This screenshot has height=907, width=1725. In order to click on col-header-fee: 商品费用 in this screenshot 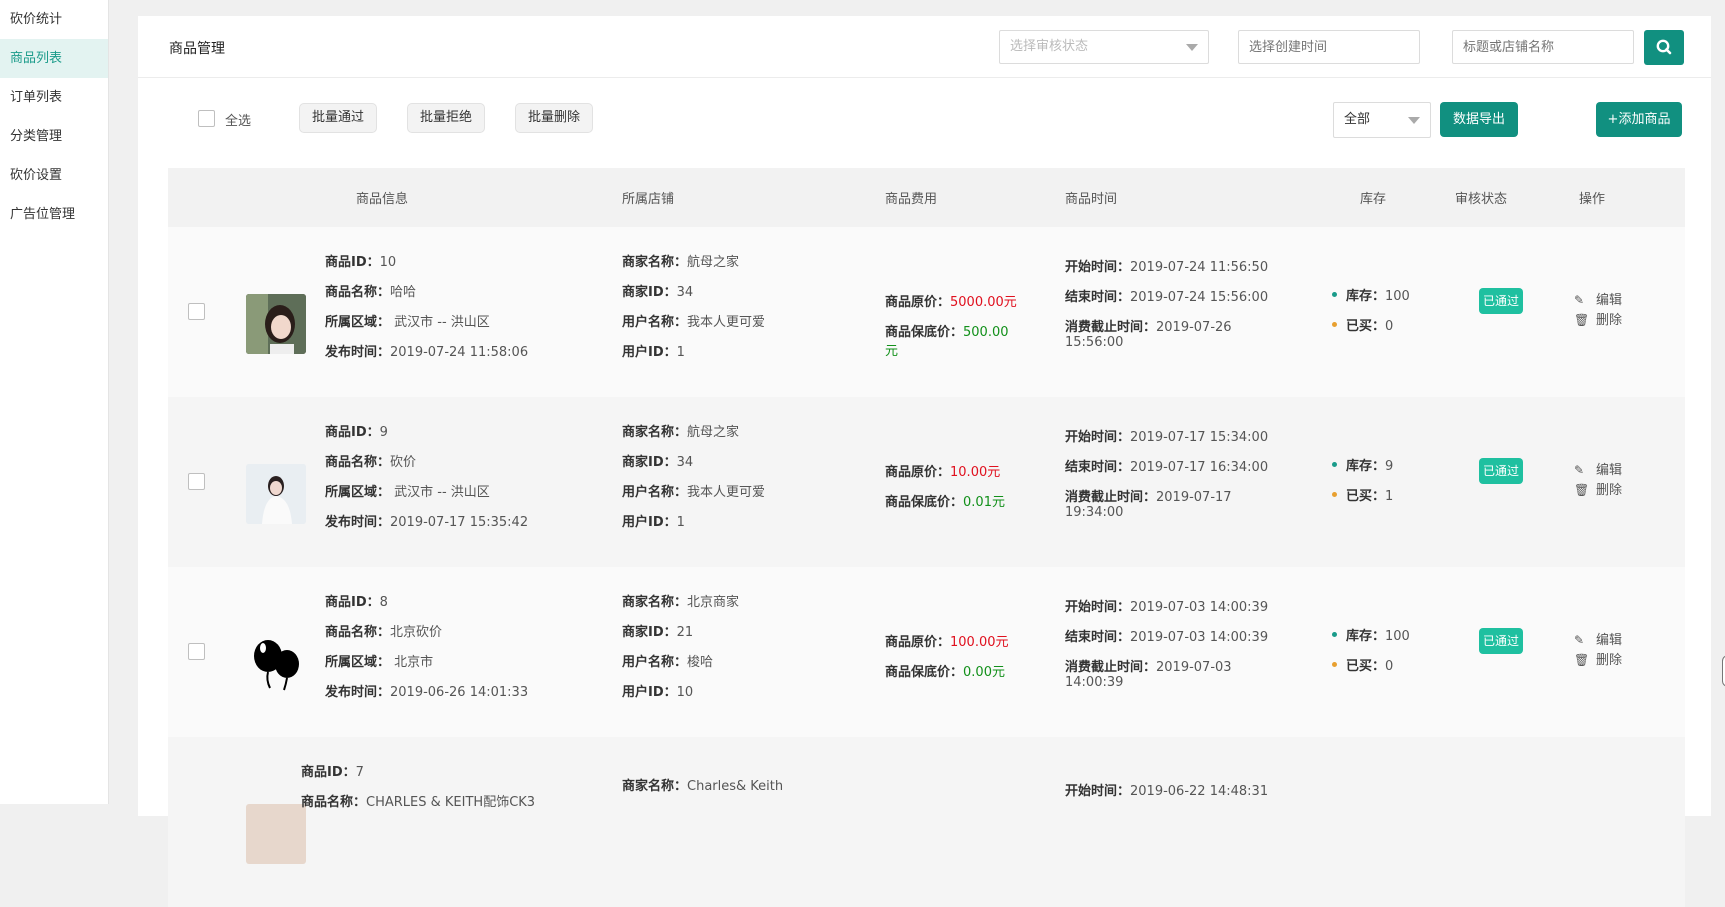, I will do `click(911, 199)`.